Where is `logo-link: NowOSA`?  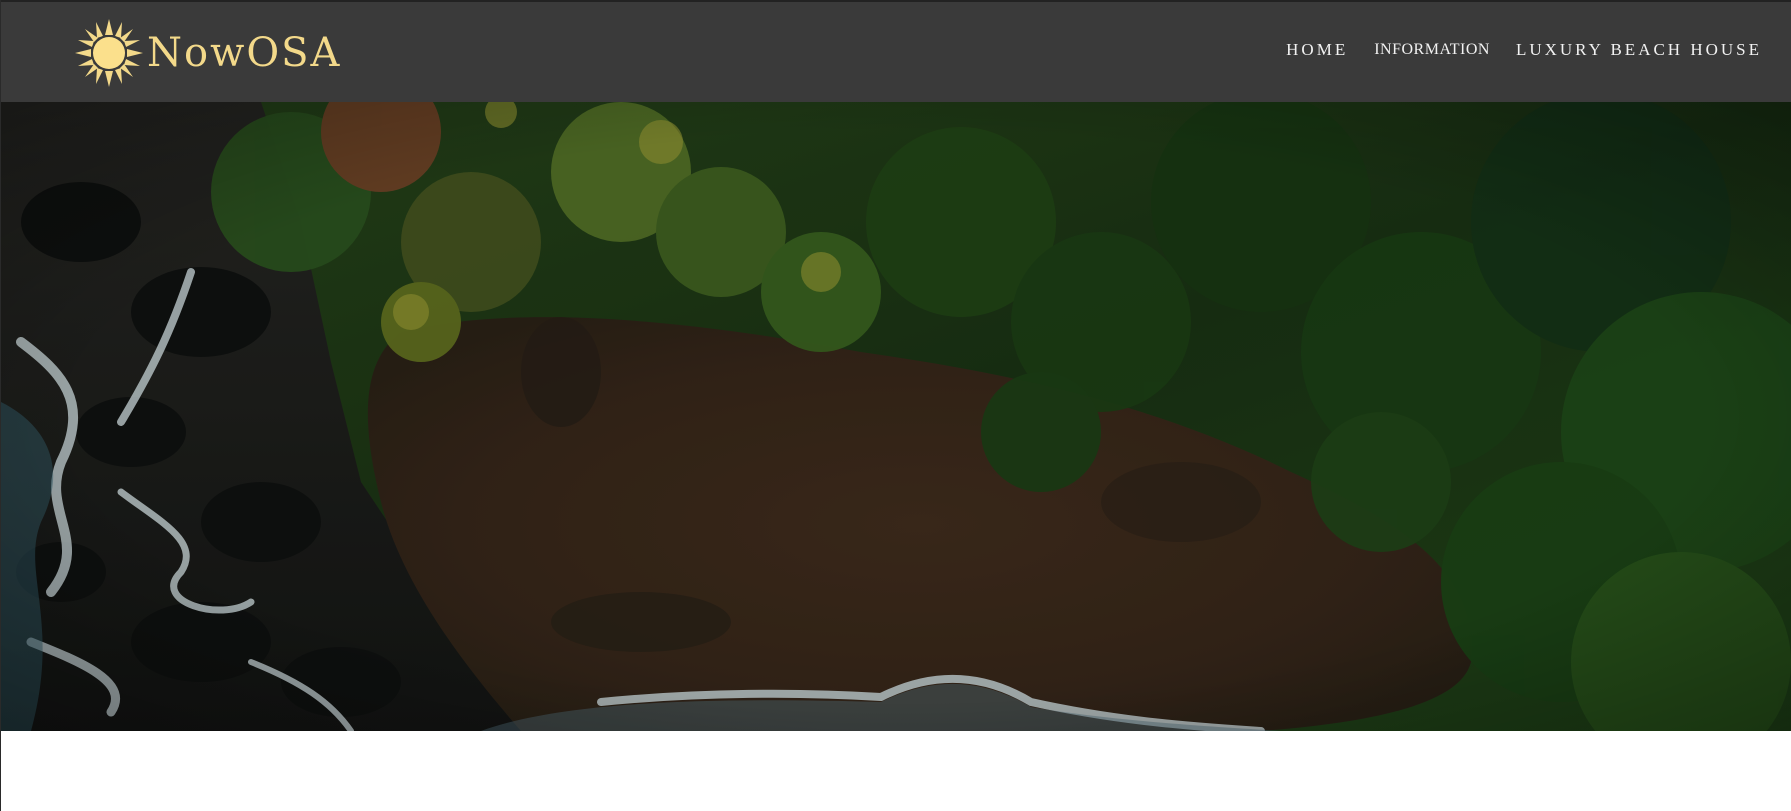
logo-link: NowOSA is located at coordinates (207, 53).